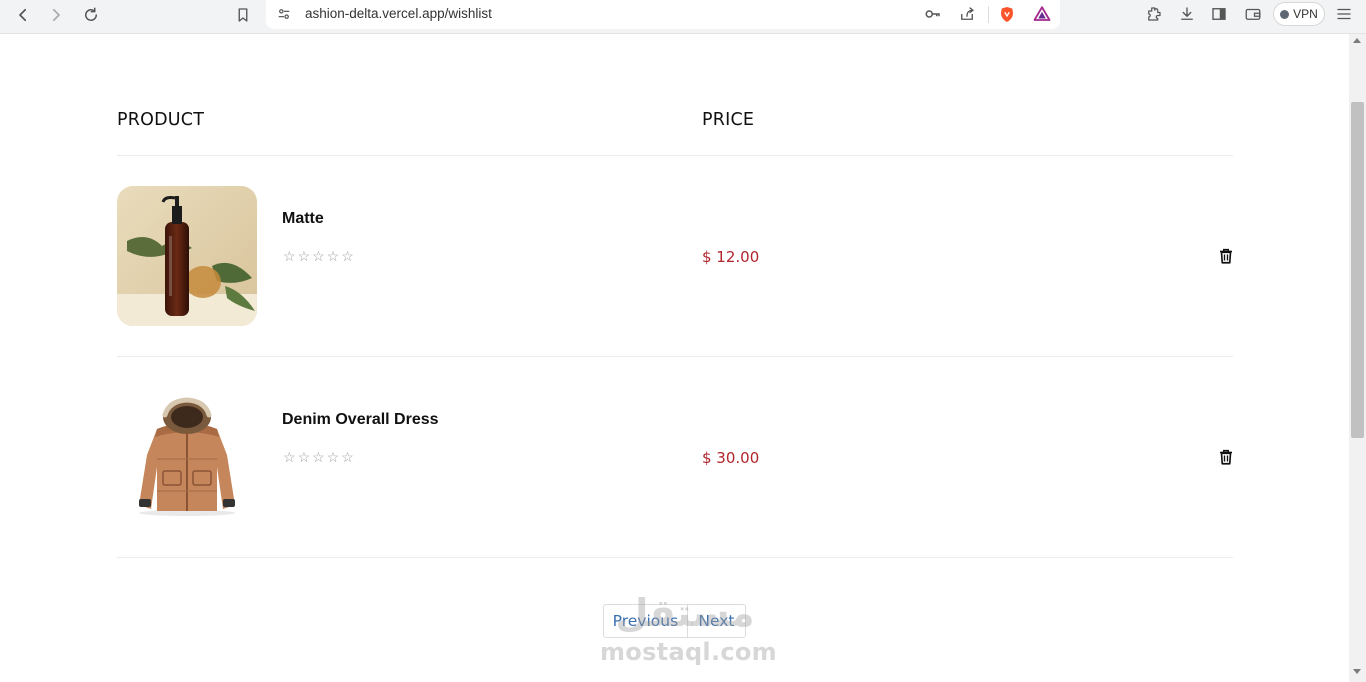  Describe the element at coordinates (1357, 40) in the screenshot. I see `scroll-up-icon` at that location.